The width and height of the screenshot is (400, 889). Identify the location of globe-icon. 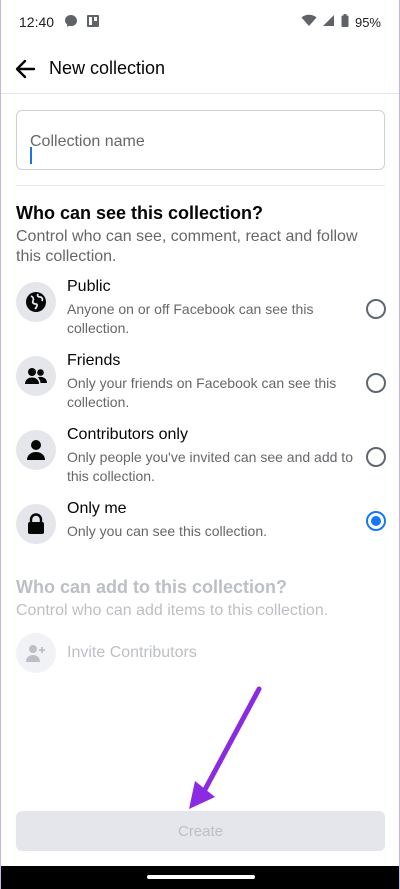
(36, 302).